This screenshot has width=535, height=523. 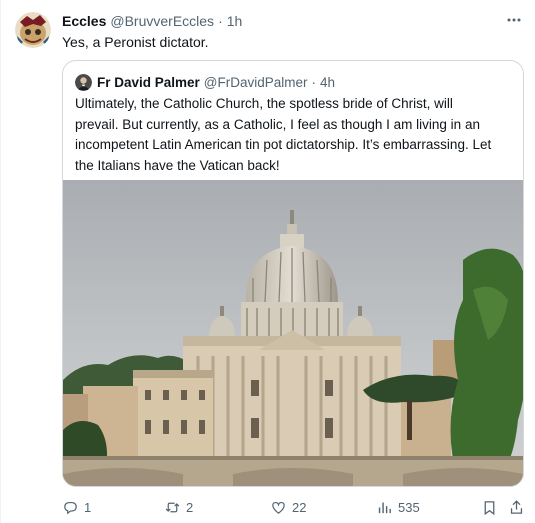 What do you see at coordinates (135, 42) in the screenshot?
I see `post-text: Yes, a Peronist dictator.` at bounding box center [135, 42].